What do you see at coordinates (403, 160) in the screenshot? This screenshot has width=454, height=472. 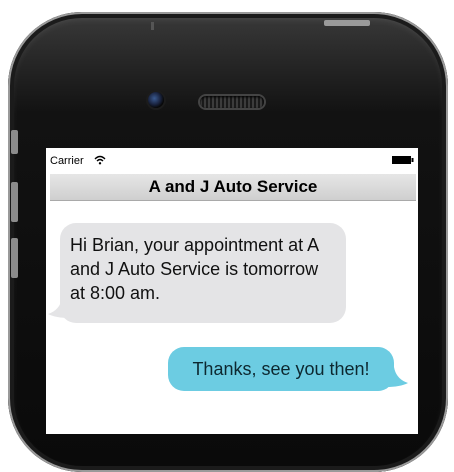 I see `battery-icon` at bounding box center [403, 160].